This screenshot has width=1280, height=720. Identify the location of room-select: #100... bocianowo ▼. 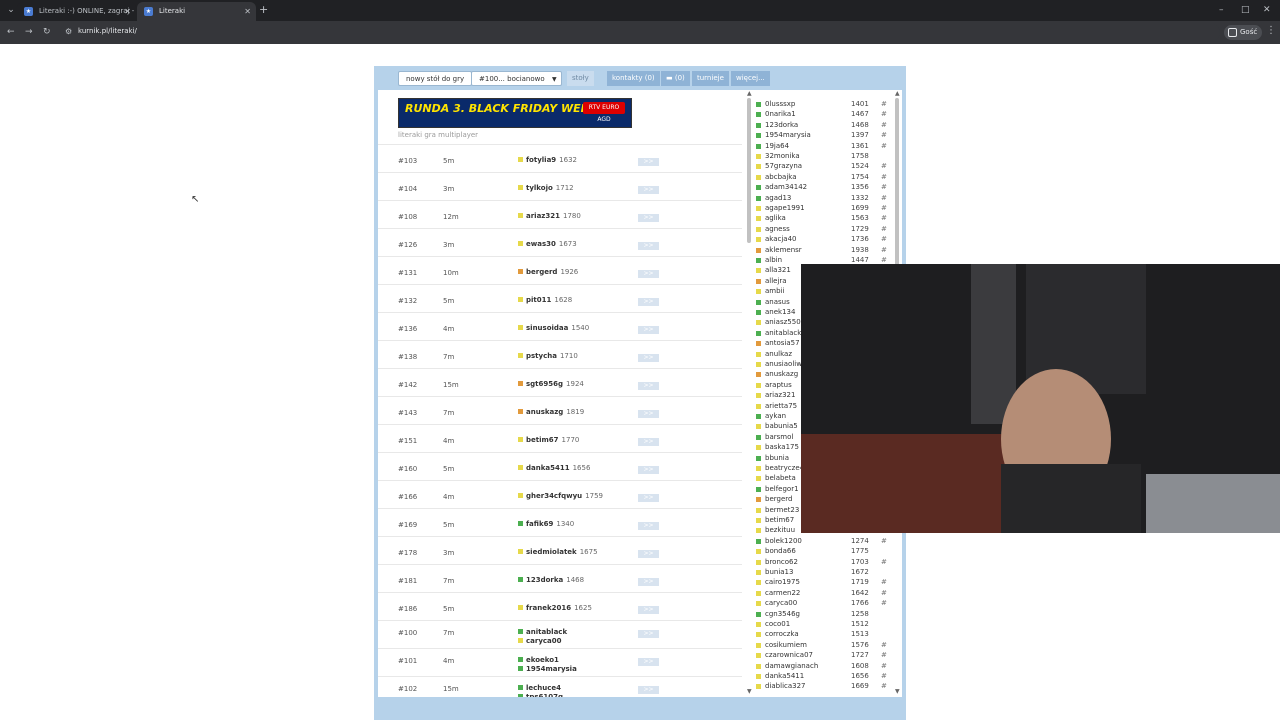
(516, 78).